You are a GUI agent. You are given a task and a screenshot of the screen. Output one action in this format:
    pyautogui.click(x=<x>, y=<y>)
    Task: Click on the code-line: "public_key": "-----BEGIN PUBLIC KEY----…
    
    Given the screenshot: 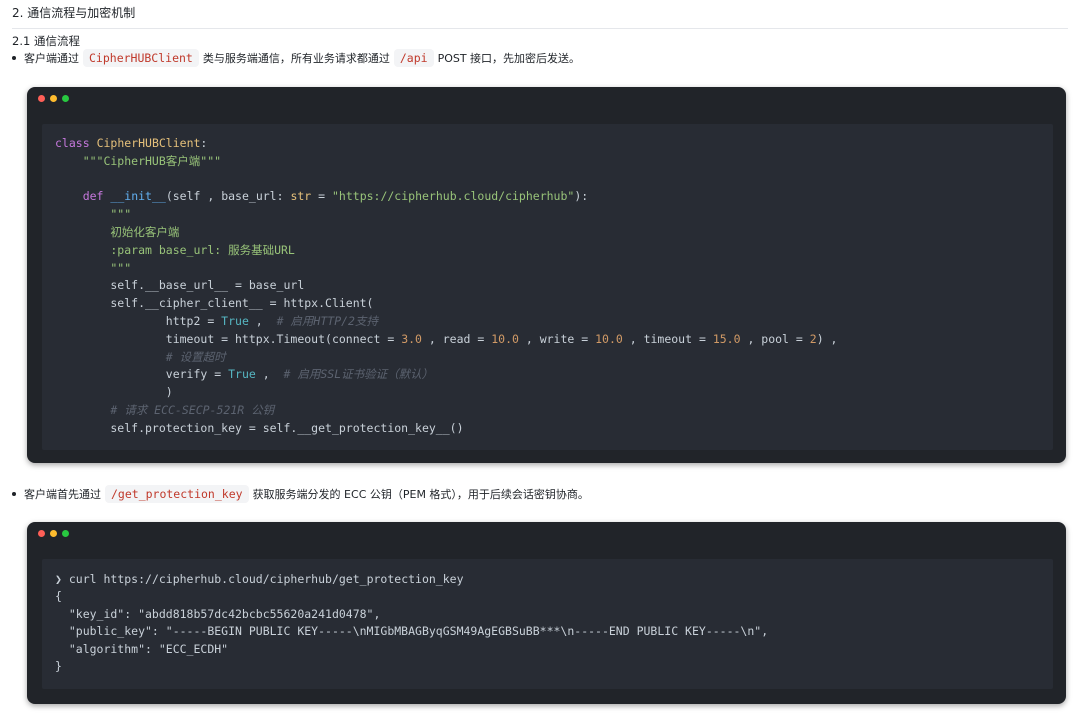 What is the action you would take?
    pyautogui.click(x=412, y=631)
    